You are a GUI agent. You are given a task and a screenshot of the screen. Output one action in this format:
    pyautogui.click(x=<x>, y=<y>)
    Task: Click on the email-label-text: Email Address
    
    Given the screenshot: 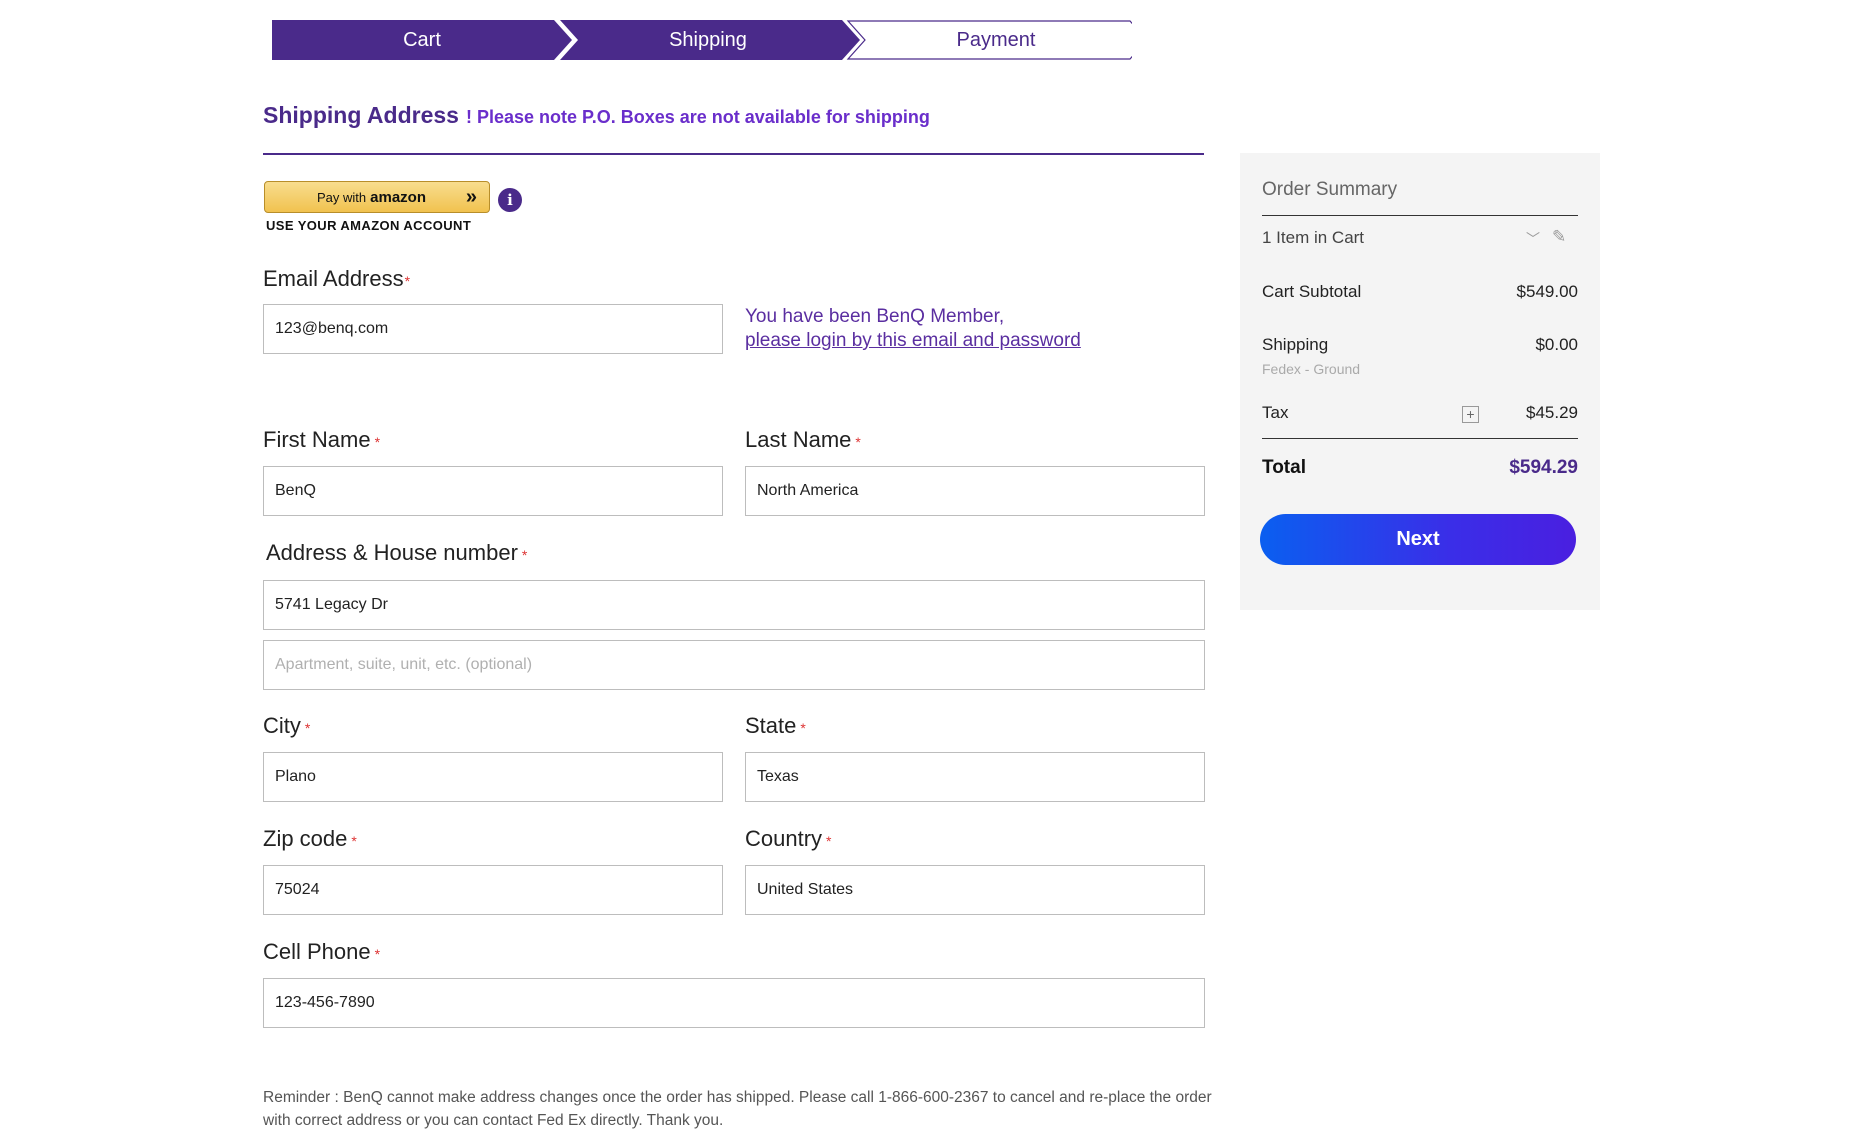 What is the action you would take?
    pyautogui.click(x=333, y=278)
    